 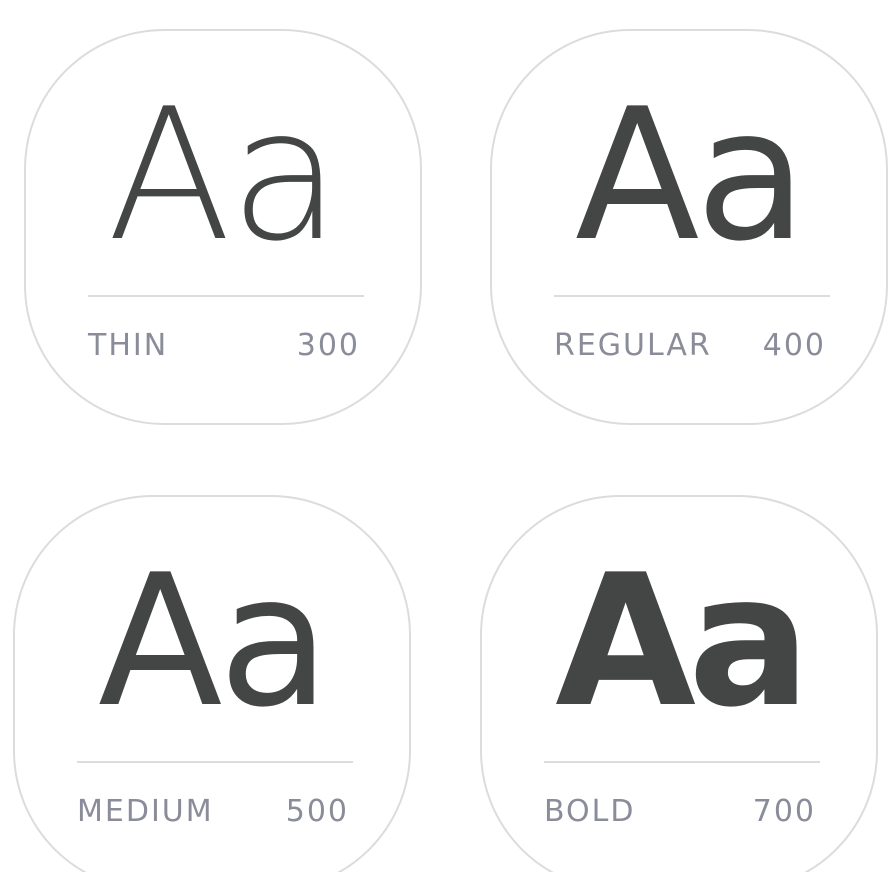 What do you see at coordinates (784, 811) in the screenshot?
I see `weight-value-label: 700` at bounding box center [784, 811].